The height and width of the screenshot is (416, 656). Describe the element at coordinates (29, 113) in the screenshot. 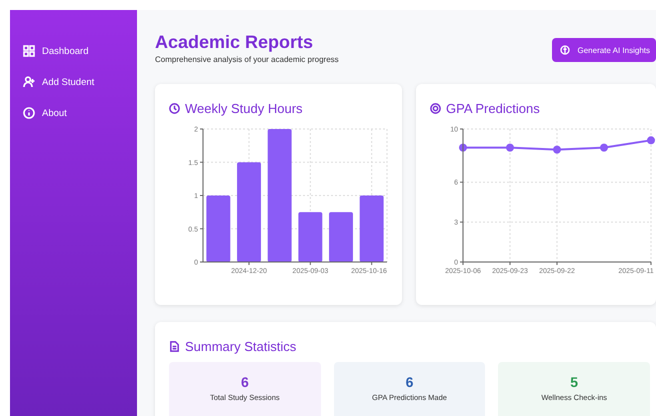

I see `info-icon` at that location.